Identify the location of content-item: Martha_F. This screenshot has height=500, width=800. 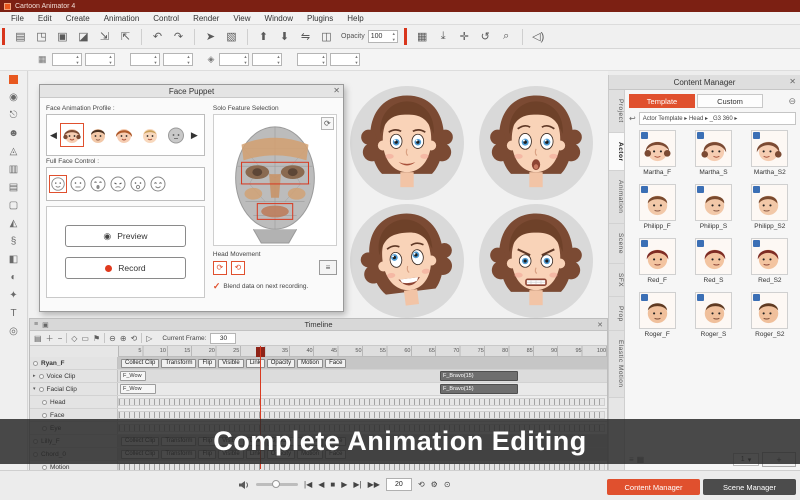
(657, 153).